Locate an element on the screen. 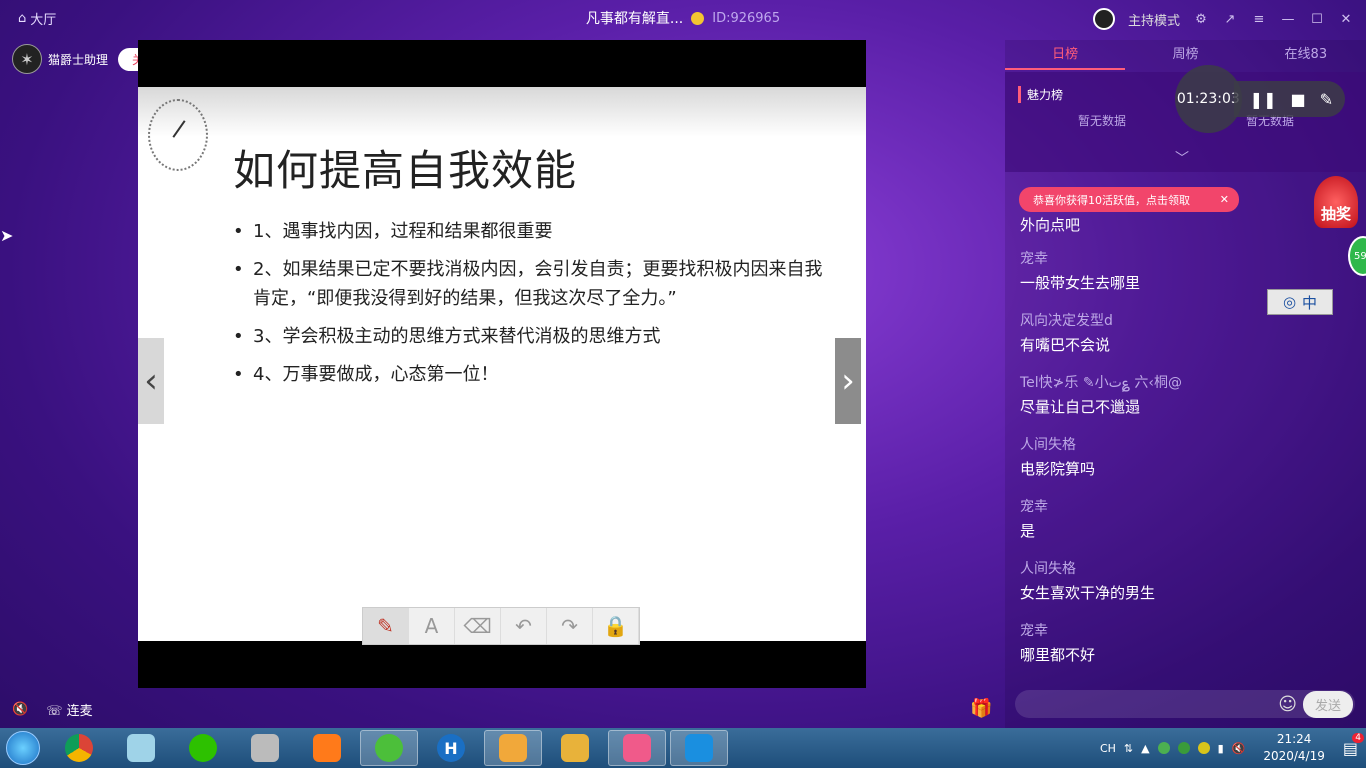 The image size is (1366, 768). host-avatar: ✶ is located at coordinates (27, 59).